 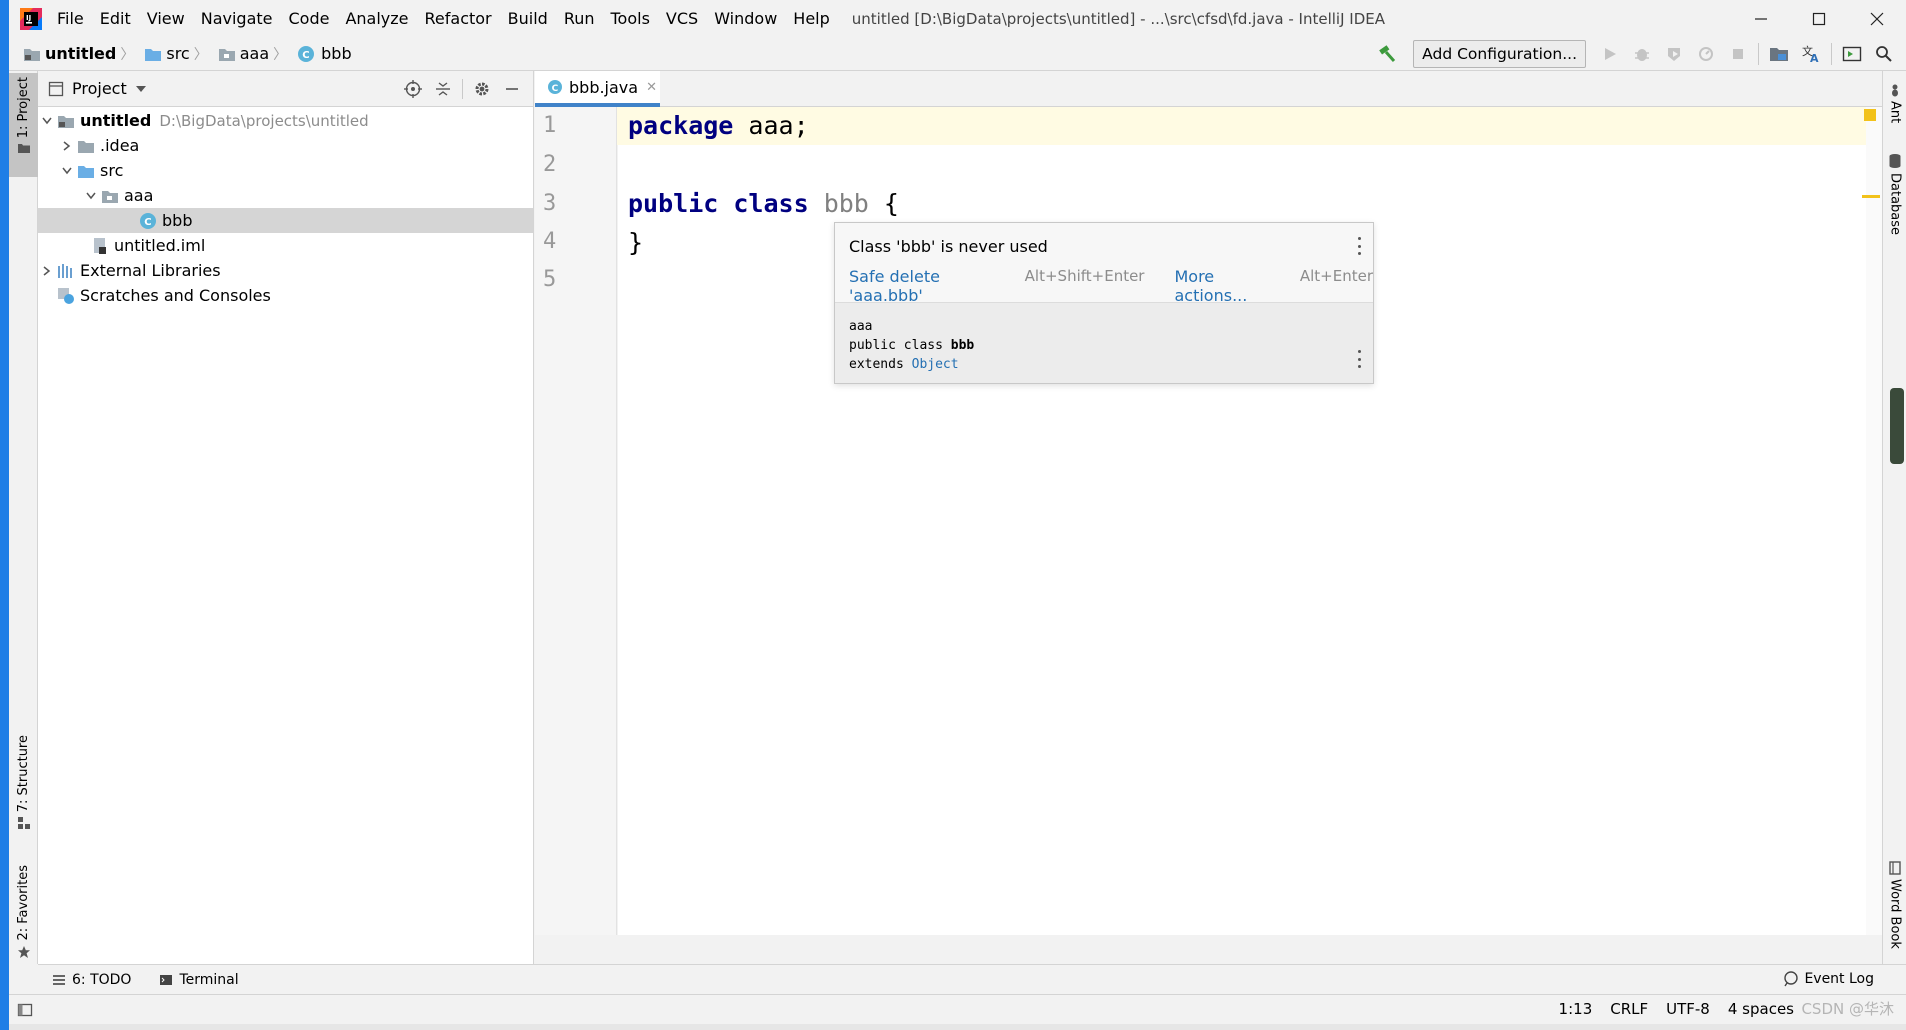 I want to click on svg-text: C, so click(x=555, y=89).